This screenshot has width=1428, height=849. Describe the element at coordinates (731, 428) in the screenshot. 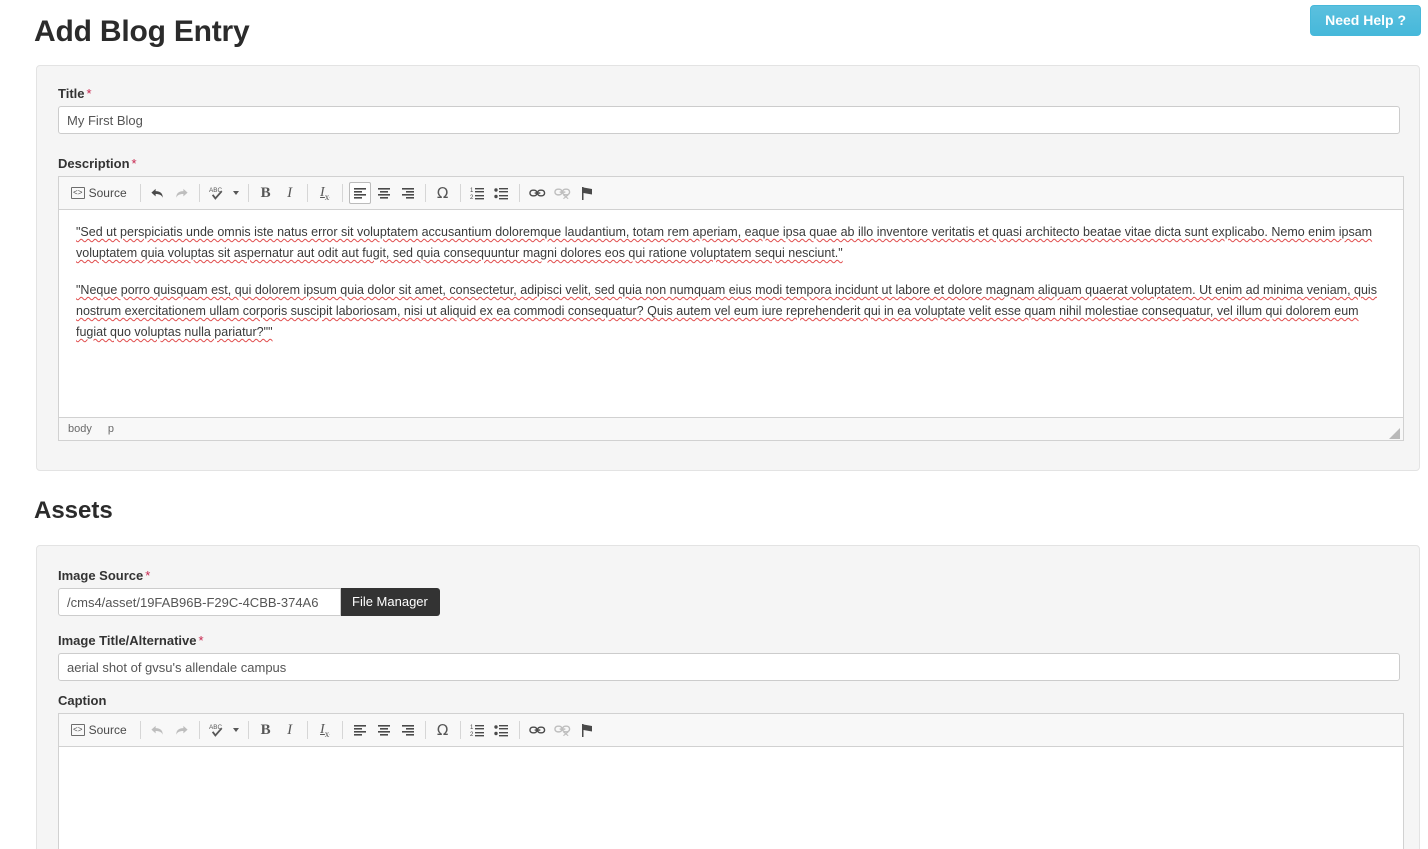

I see `editor-element-path: body p` at that location.